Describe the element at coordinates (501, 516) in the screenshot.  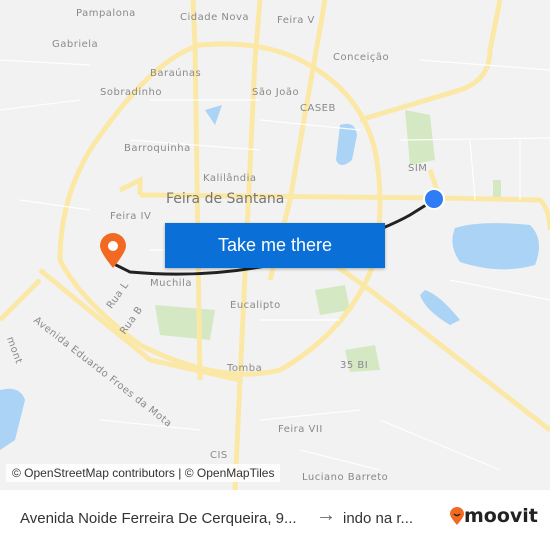
I see `brand-name: moovit` at that location.